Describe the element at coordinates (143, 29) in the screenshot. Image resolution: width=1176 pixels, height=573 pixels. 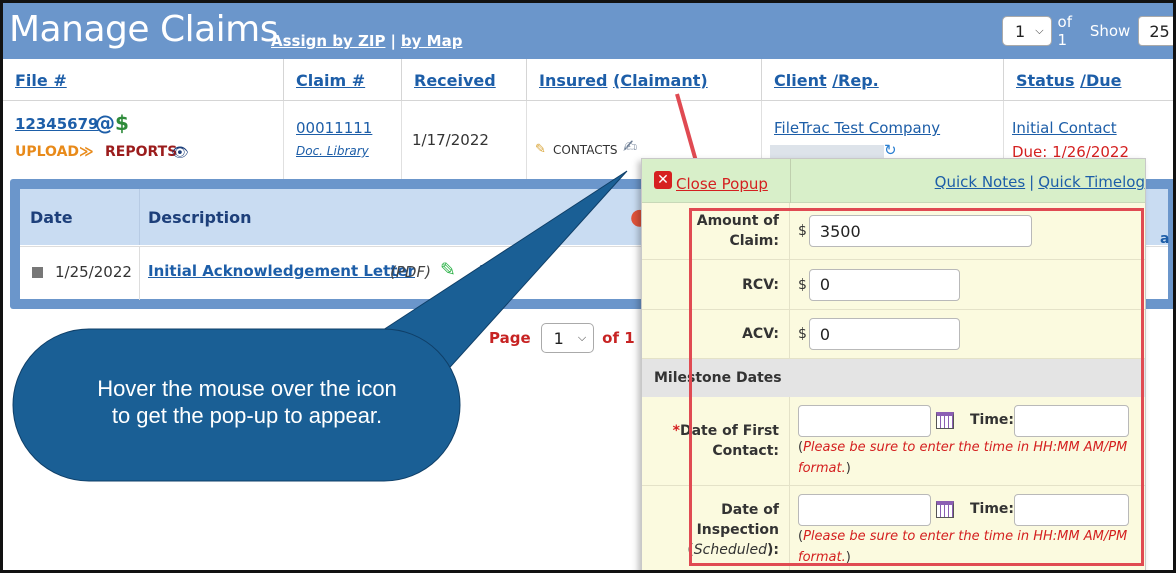
I see `page-title: Manage Claims` at that location.